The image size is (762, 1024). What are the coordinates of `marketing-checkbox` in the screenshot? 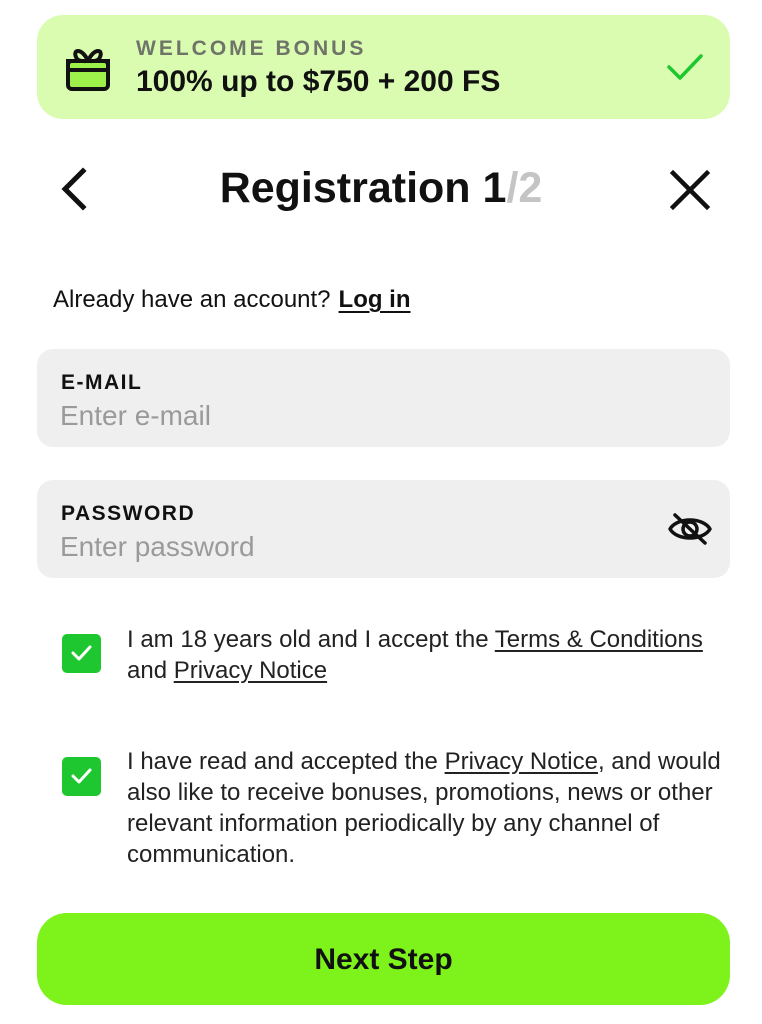 It's located at (81, 776).